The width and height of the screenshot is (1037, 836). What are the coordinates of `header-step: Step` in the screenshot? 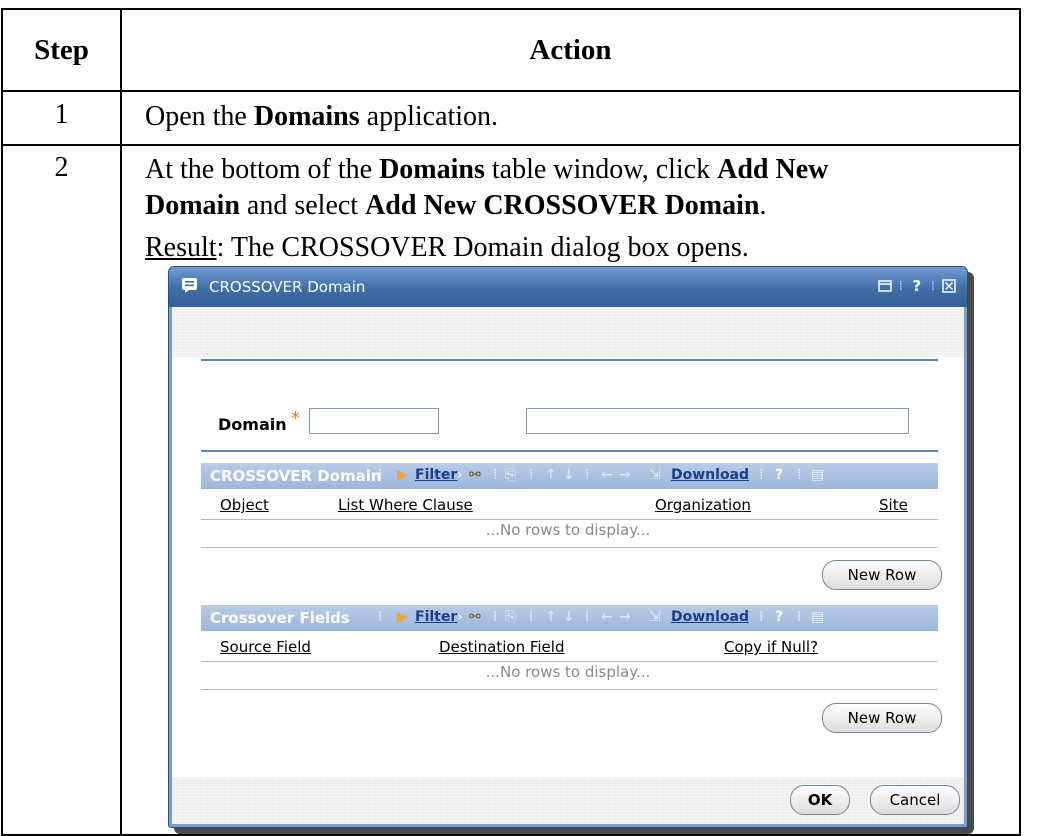 It's located at (61, 49).